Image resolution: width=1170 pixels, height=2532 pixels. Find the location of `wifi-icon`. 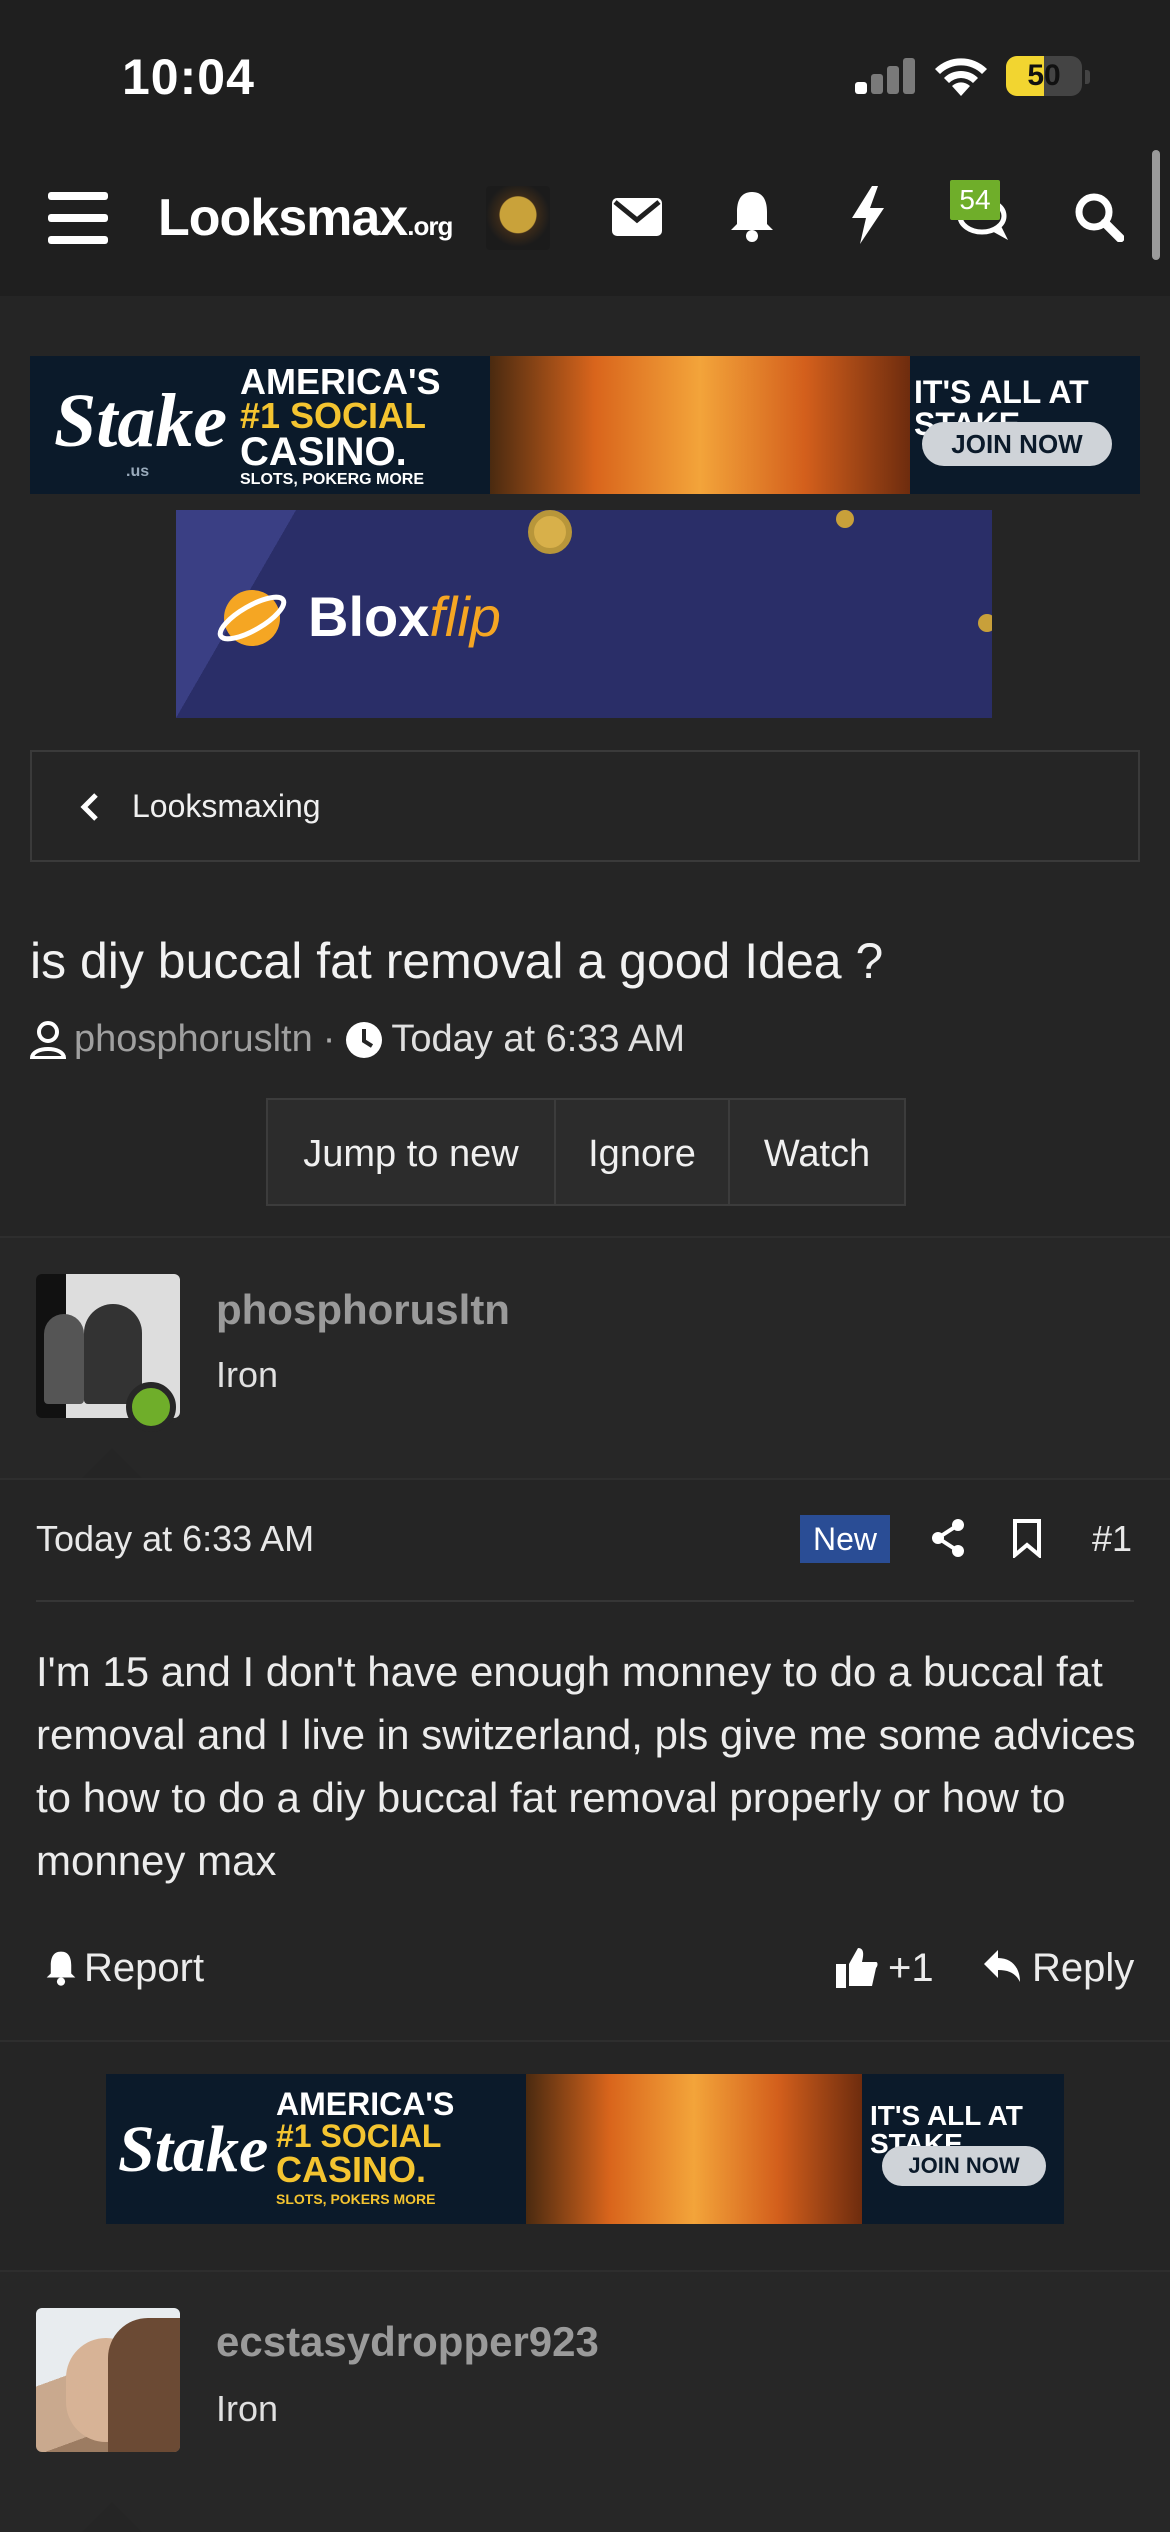

wifi-icon is located at coordinates (961, 77).